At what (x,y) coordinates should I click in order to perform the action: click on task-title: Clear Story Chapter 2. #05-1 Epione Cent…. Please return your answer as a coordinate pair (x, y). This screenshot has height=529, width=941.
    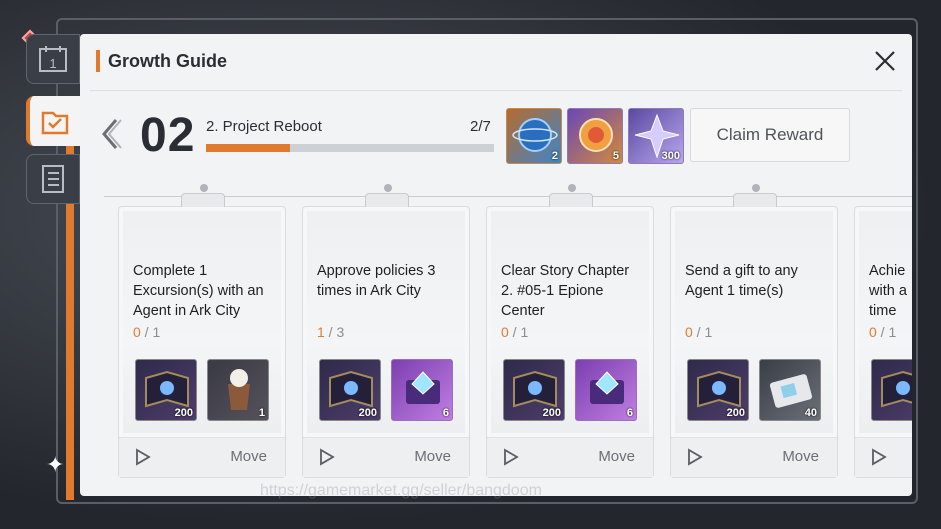
    Looking at the image, I should click on (565, 291).